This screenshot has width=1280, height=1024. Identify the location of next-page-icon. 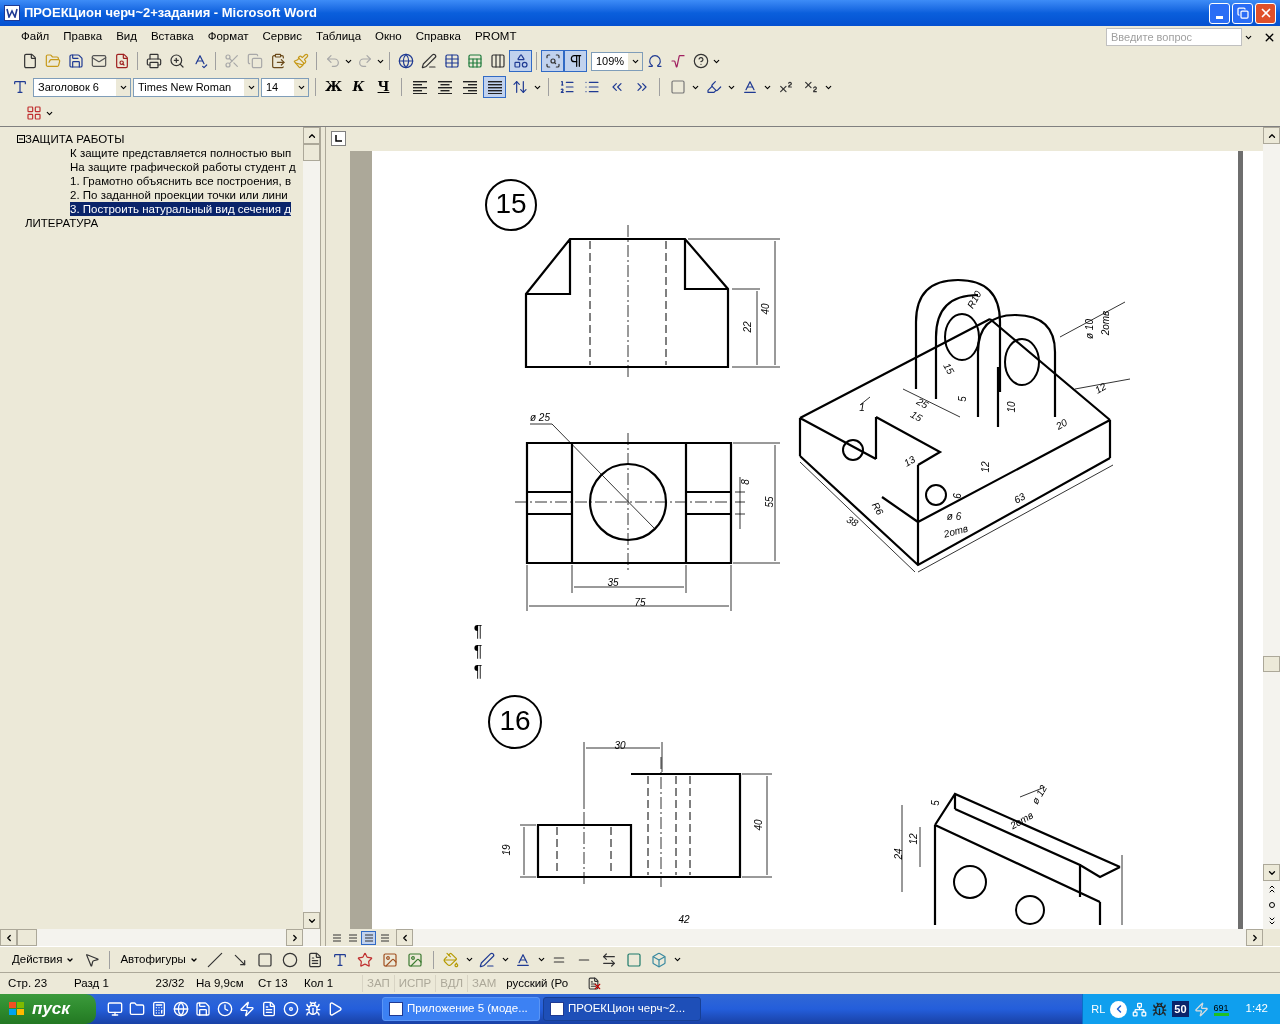
(1271, 921).